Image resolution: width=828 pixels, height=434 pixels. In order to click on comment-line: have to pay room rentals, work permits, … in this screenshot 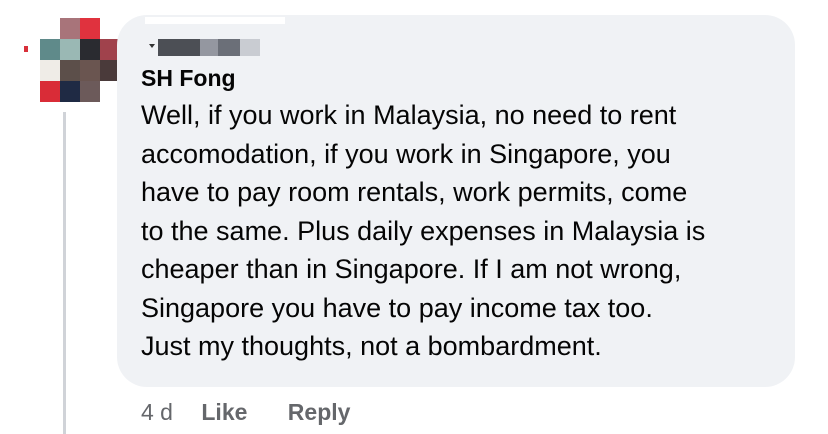, I will do `click(414, 192)`.